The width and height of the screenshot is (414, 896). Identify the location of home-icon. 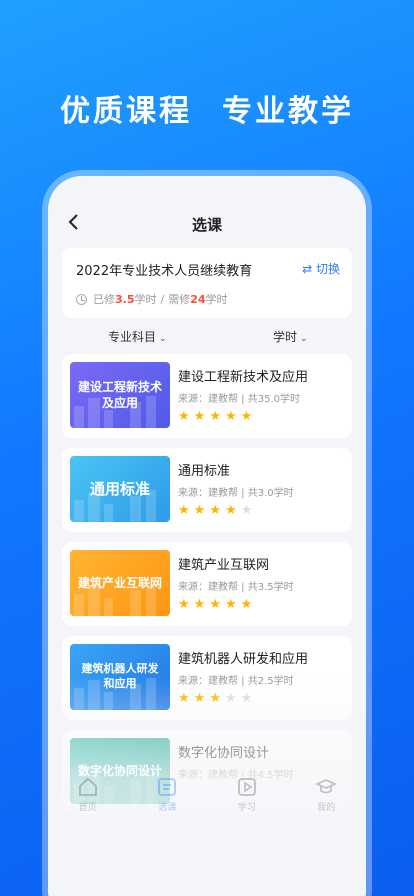
(87, 786).